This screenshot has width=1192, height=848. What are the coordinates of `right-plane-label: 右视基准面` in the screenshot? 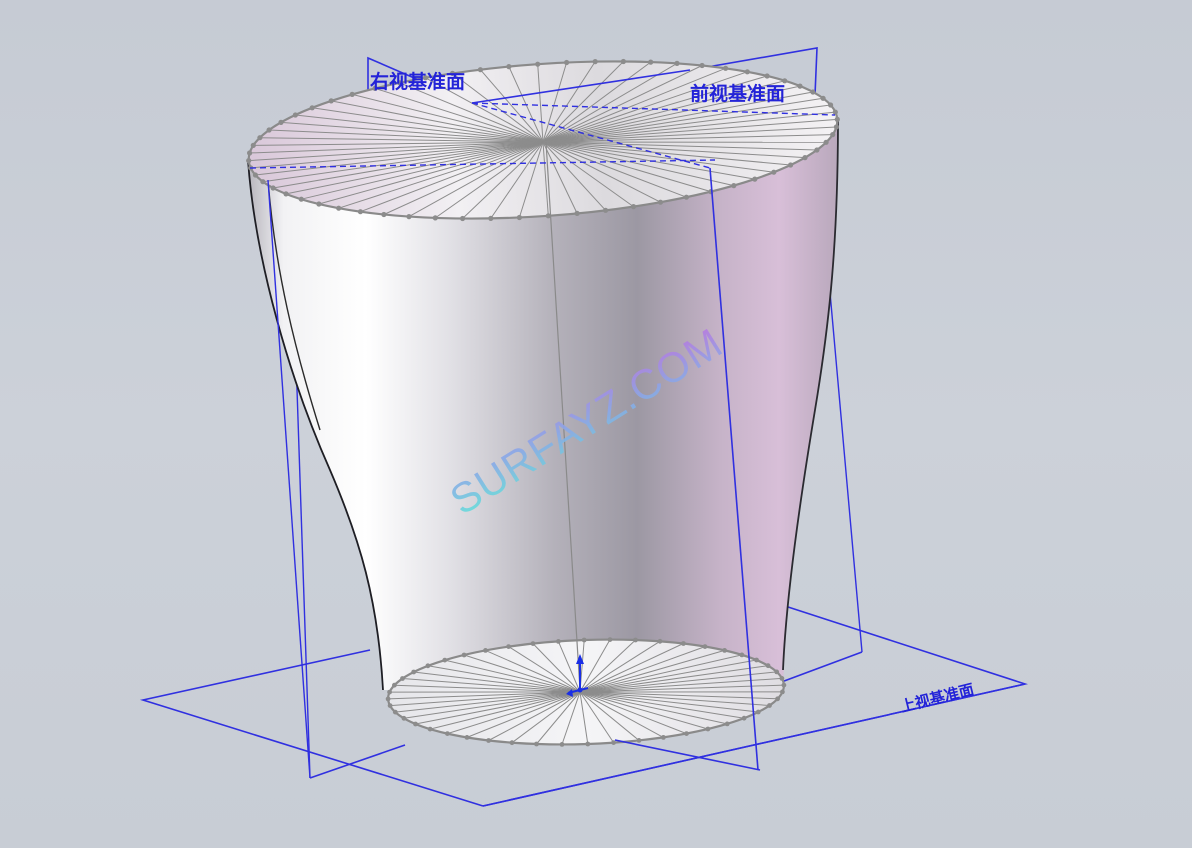 It's located at (417, 81).